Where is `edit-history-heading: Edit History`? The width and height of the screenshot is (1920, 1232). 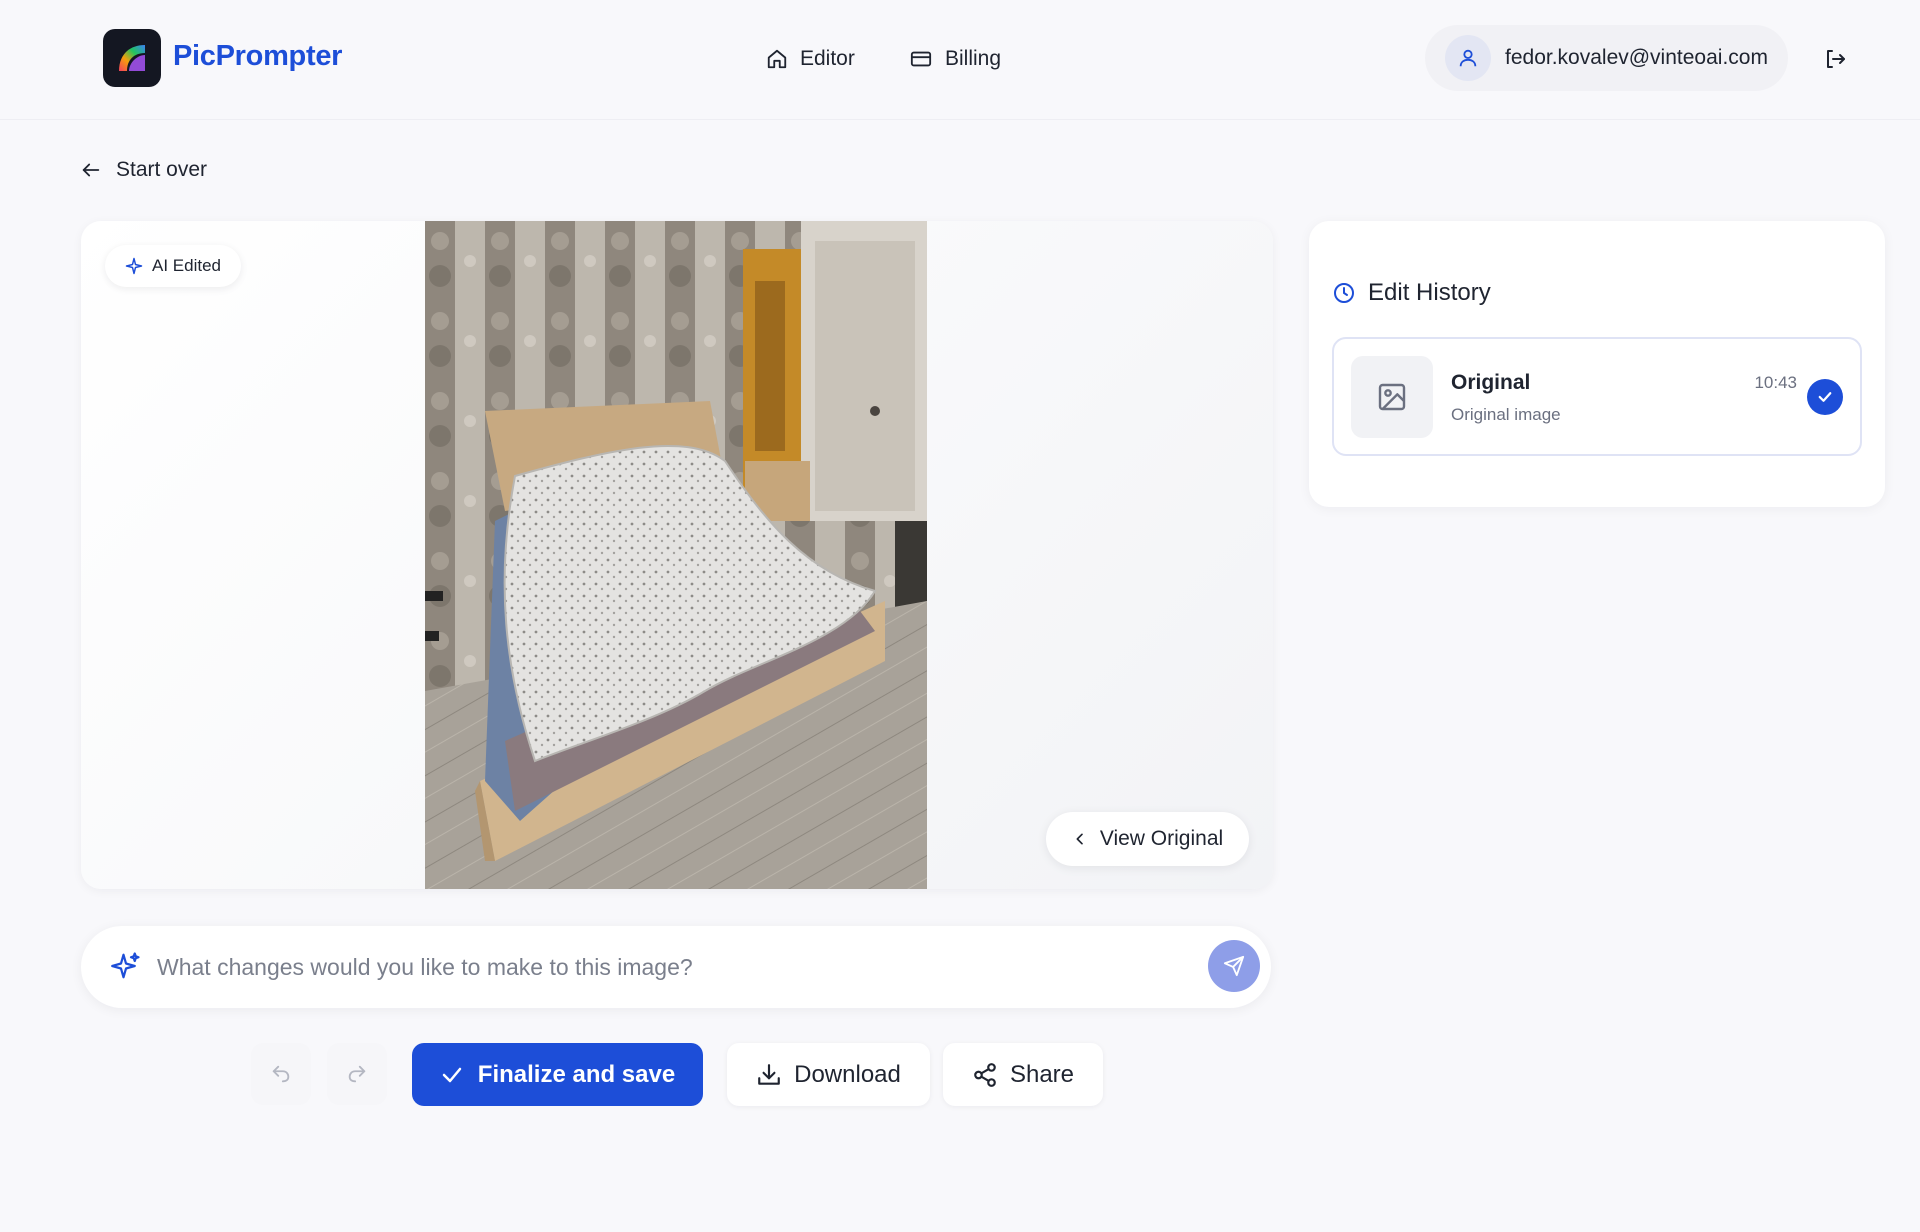 edit-history-heading: Edit History is located at coordinates (1411, 293).